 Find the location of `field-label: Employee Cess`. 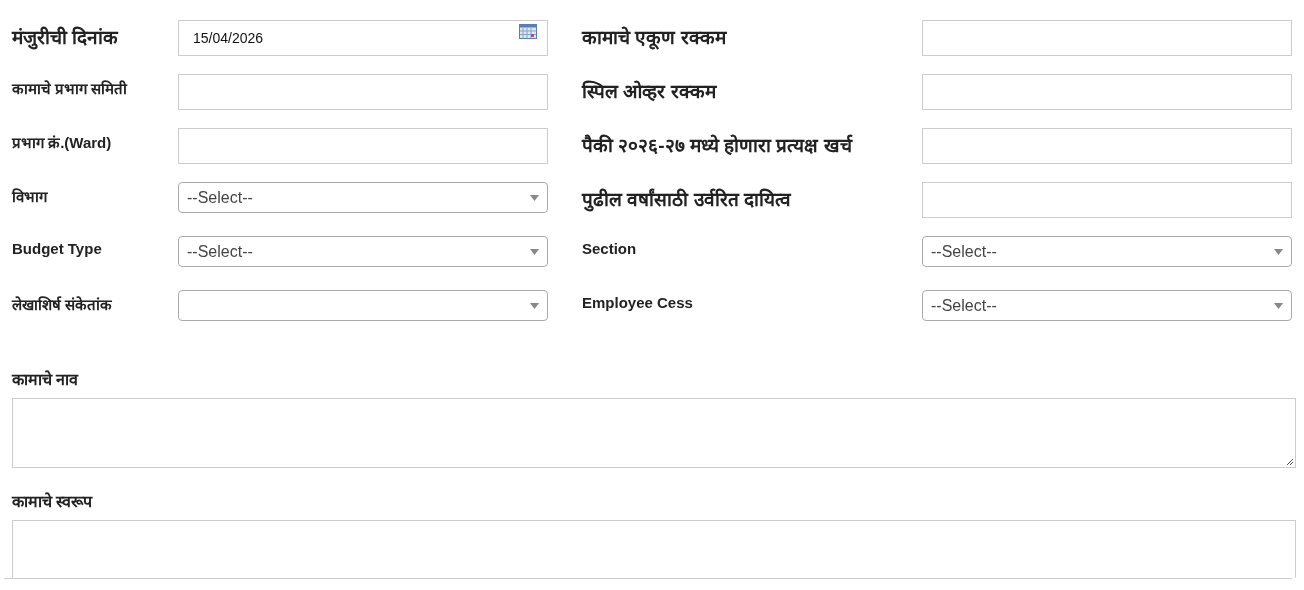

field-label: Employee Cess is located at coordinates (637, 302).